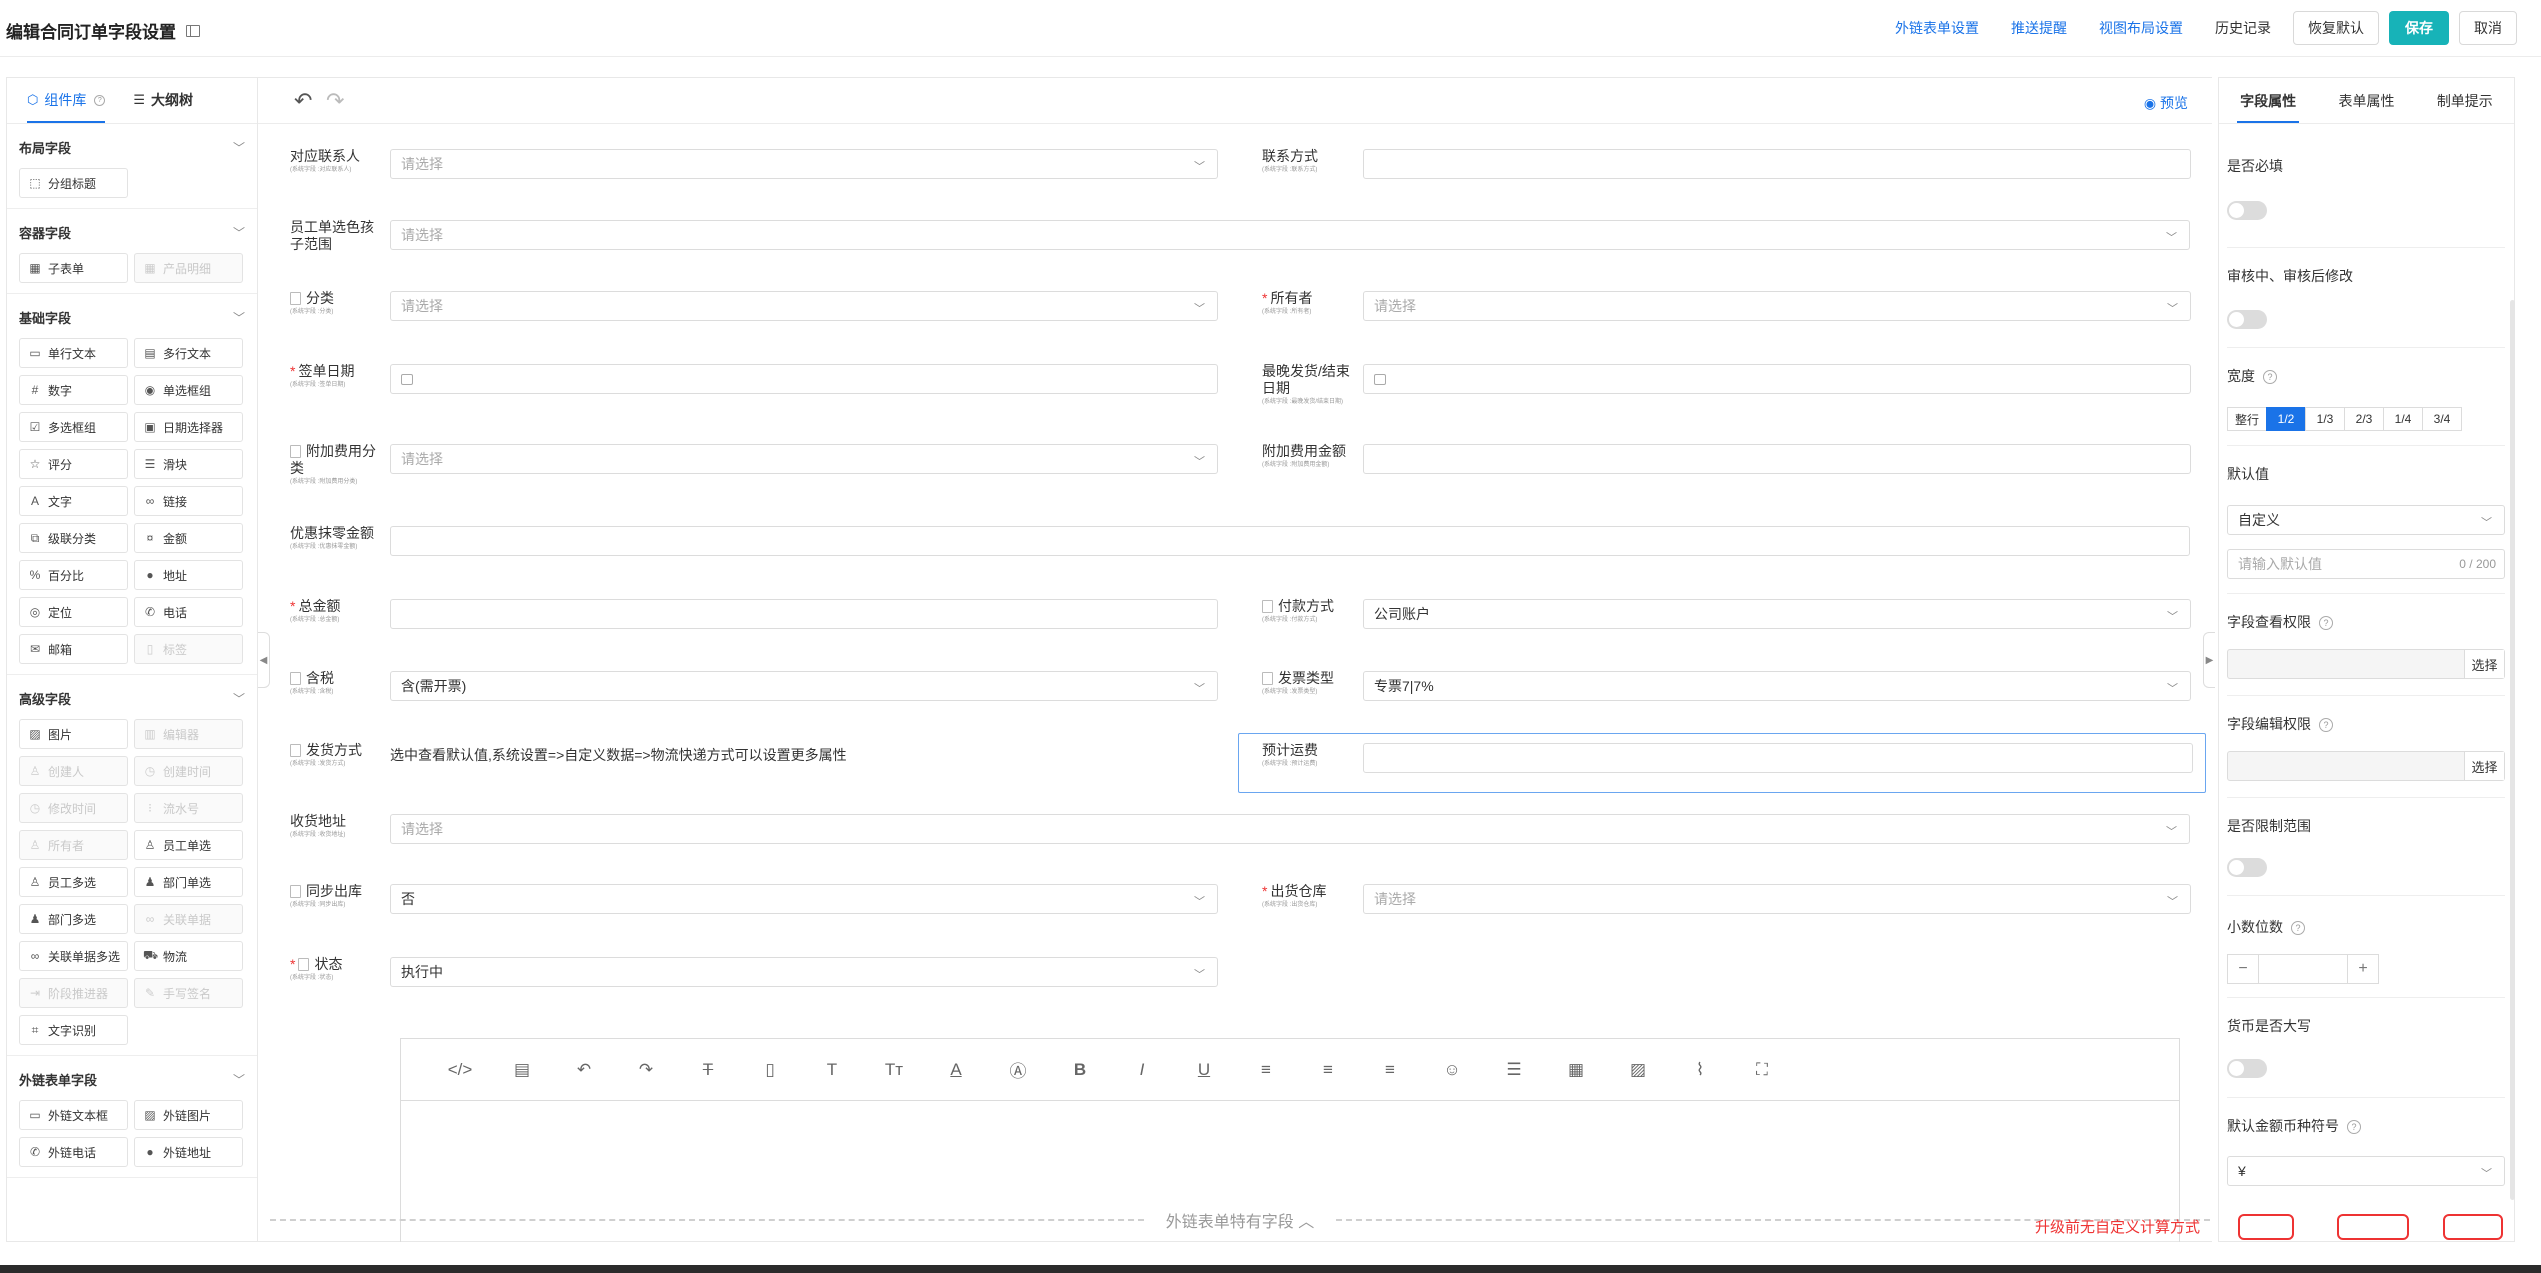 The image size is (2541, 1273). What do you see at coordinates (73, 1115) in the screenshot?
I see `component-item: ▭ 外链文本框` at bounding box center [73, 1115].